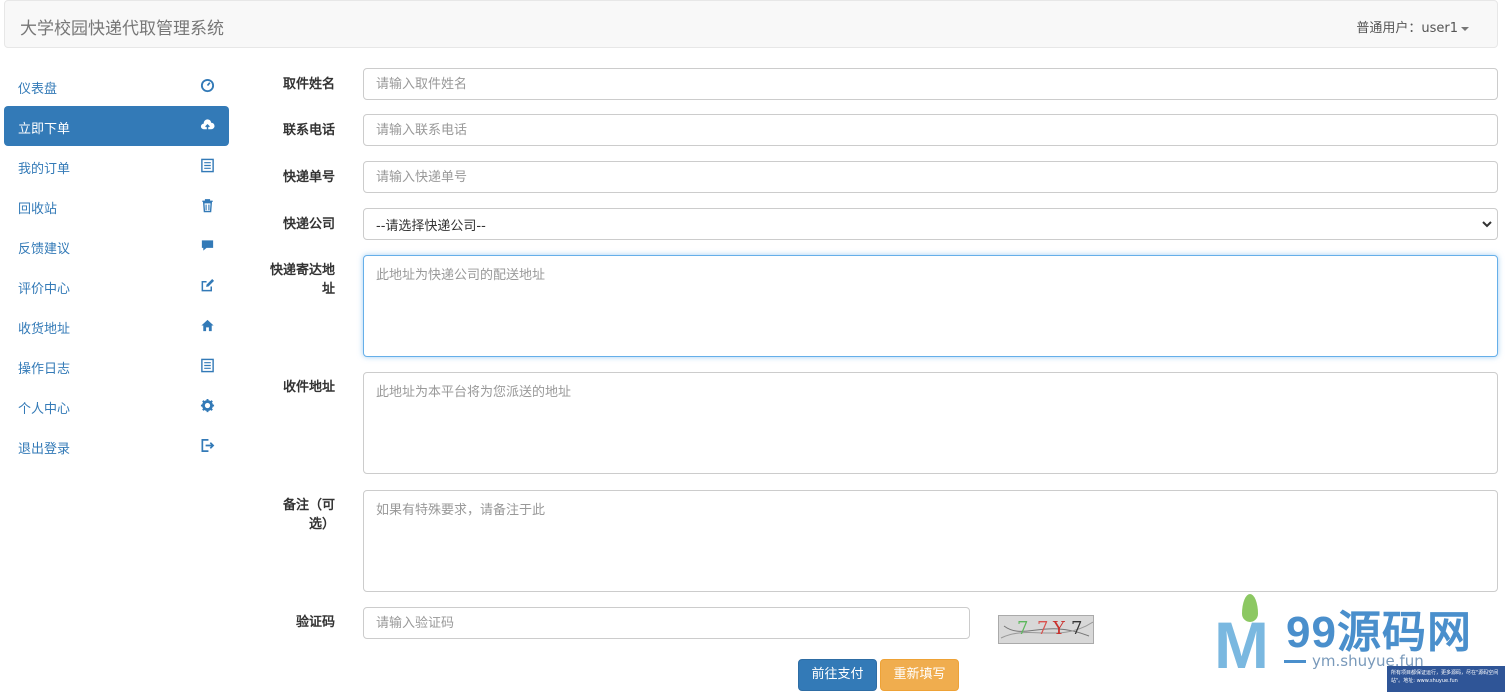 The image size is (1512, 695). What do you see at coordinates (308, 224) in the screenshot?
I see `company-label: 快递公司` at bounding box center [308, 224].